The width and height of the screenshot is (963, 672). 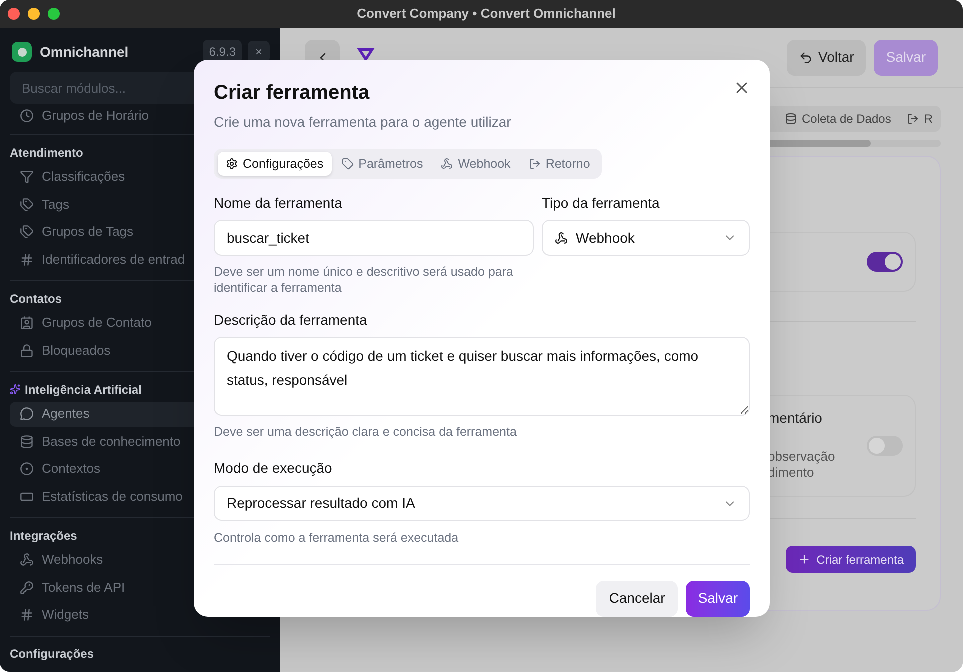 I want to click on help-text: Deve ser uma descrição clara e concisa da ferramenta, so click(x=366, y=433).